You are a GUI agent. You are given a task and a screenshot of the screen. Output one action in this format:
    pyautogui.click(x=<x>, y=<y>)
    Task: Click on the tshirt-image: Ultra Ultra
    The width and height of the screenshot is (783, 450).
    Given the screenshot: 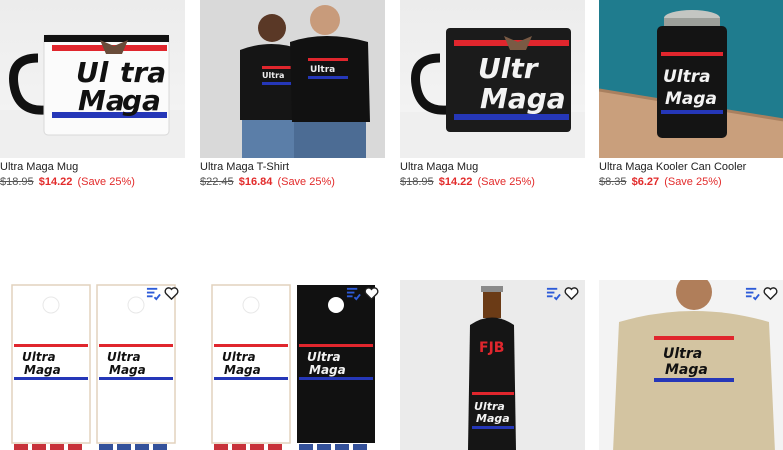 What is the action you would take?
    pyautogui.click(x=292, y=79)
    